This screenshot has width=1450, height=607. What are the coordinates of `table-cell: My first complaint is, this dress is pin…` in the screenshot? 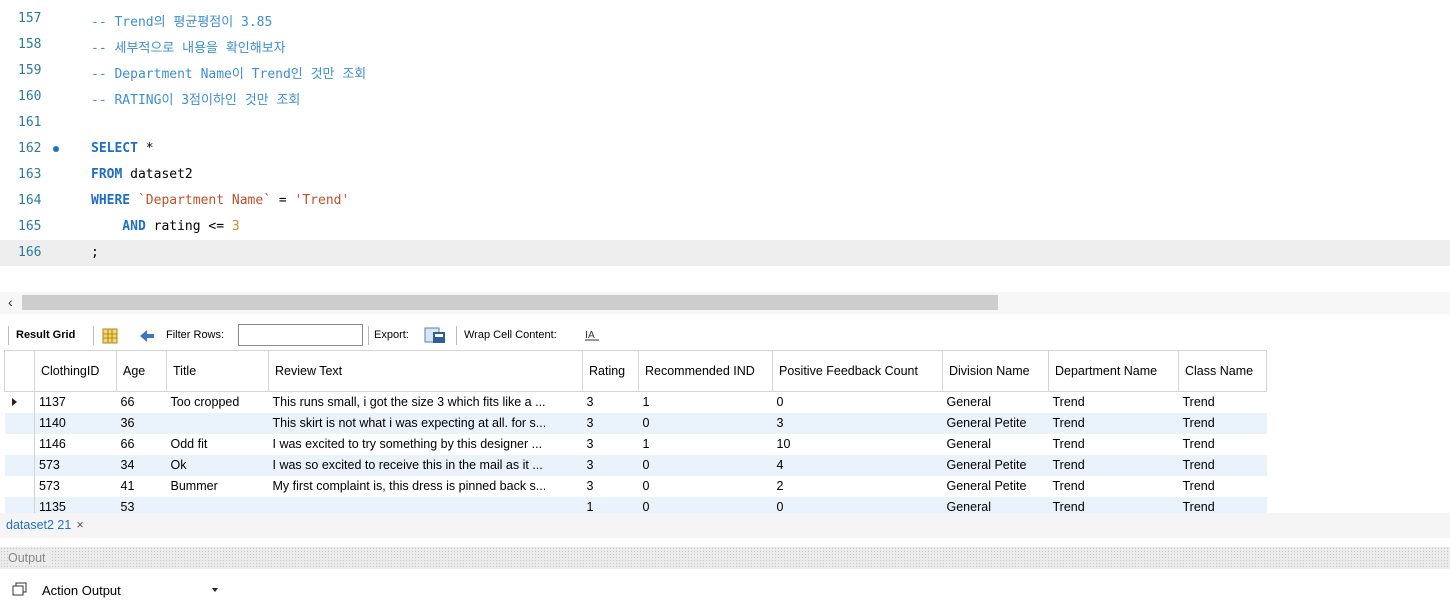 It's located at (426, 486).